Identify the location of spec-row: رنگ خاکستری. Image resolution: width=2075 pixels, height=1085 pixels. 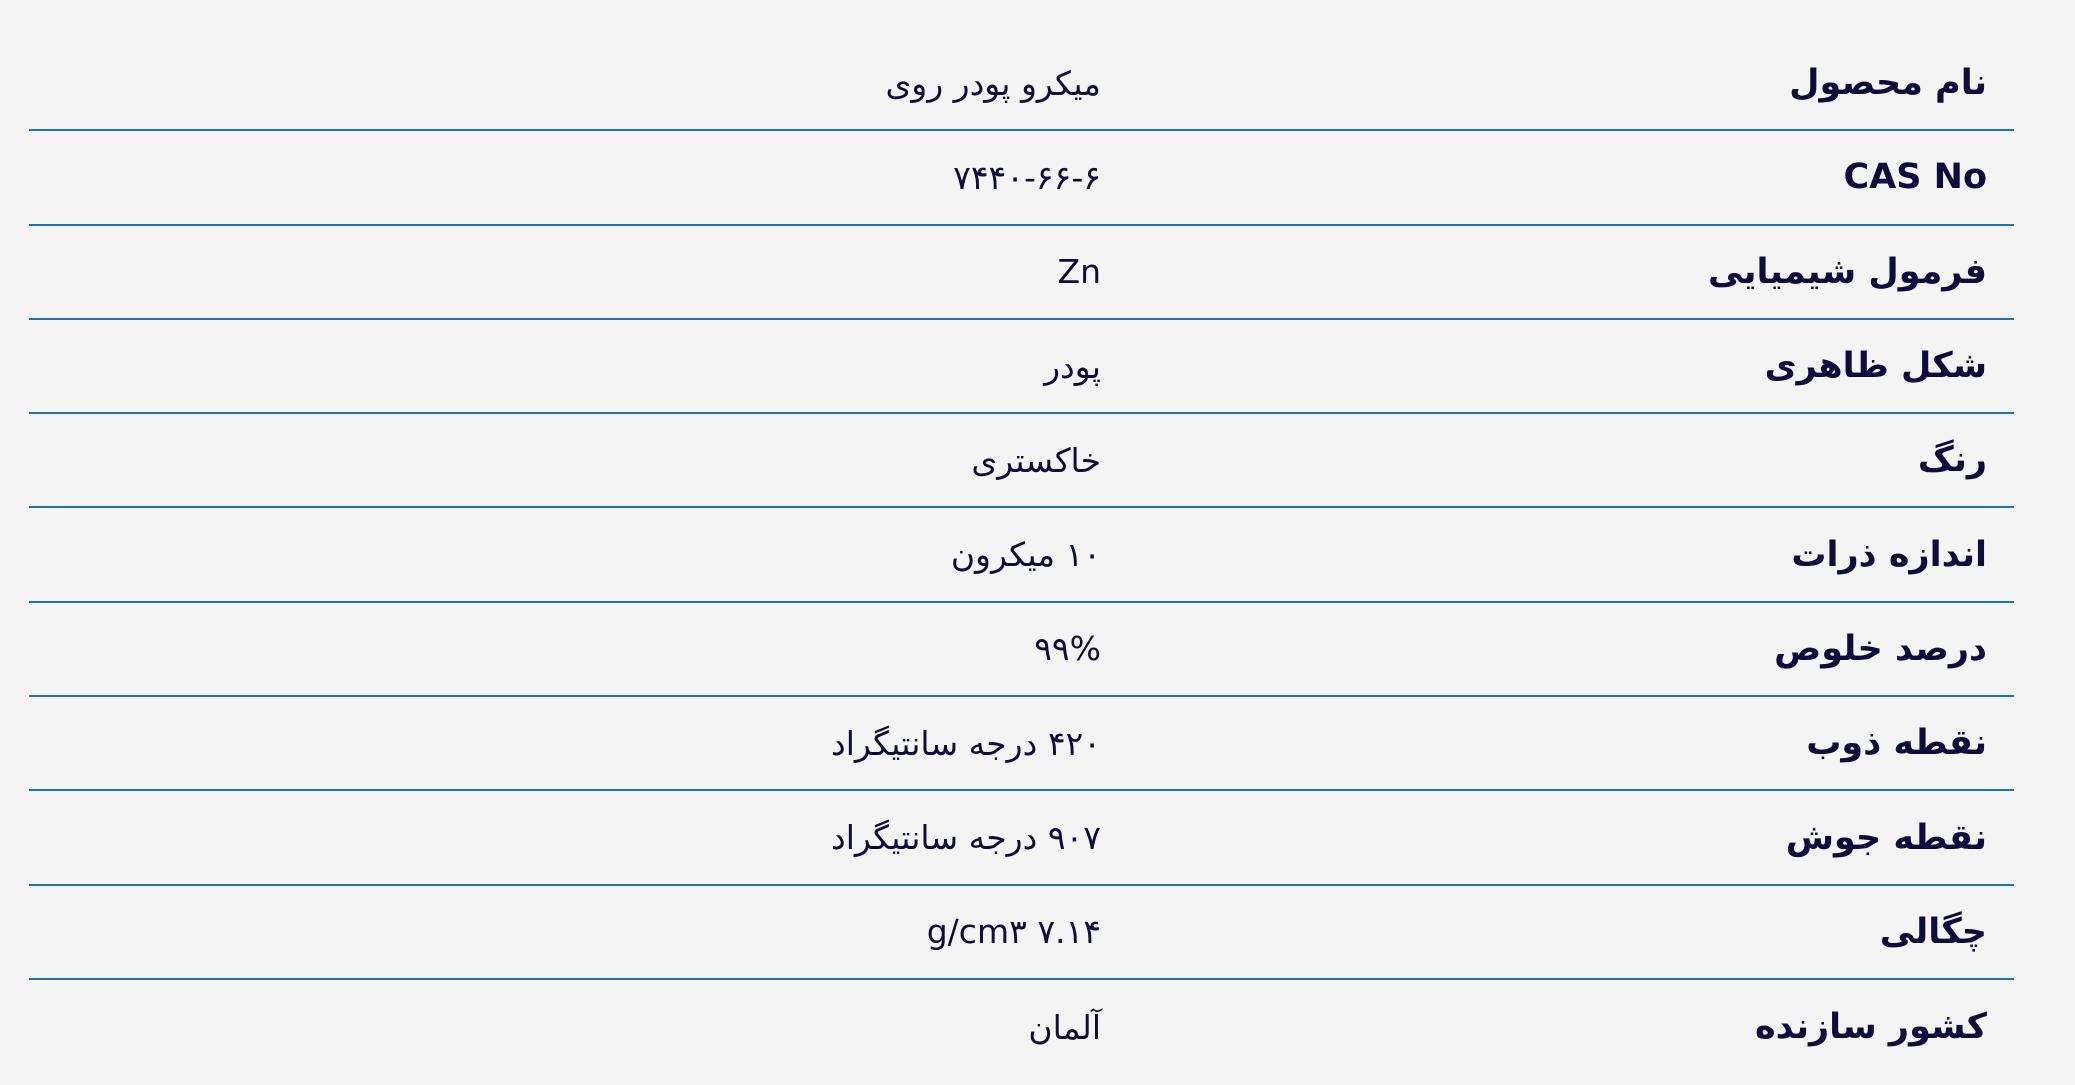
(1021, 461).